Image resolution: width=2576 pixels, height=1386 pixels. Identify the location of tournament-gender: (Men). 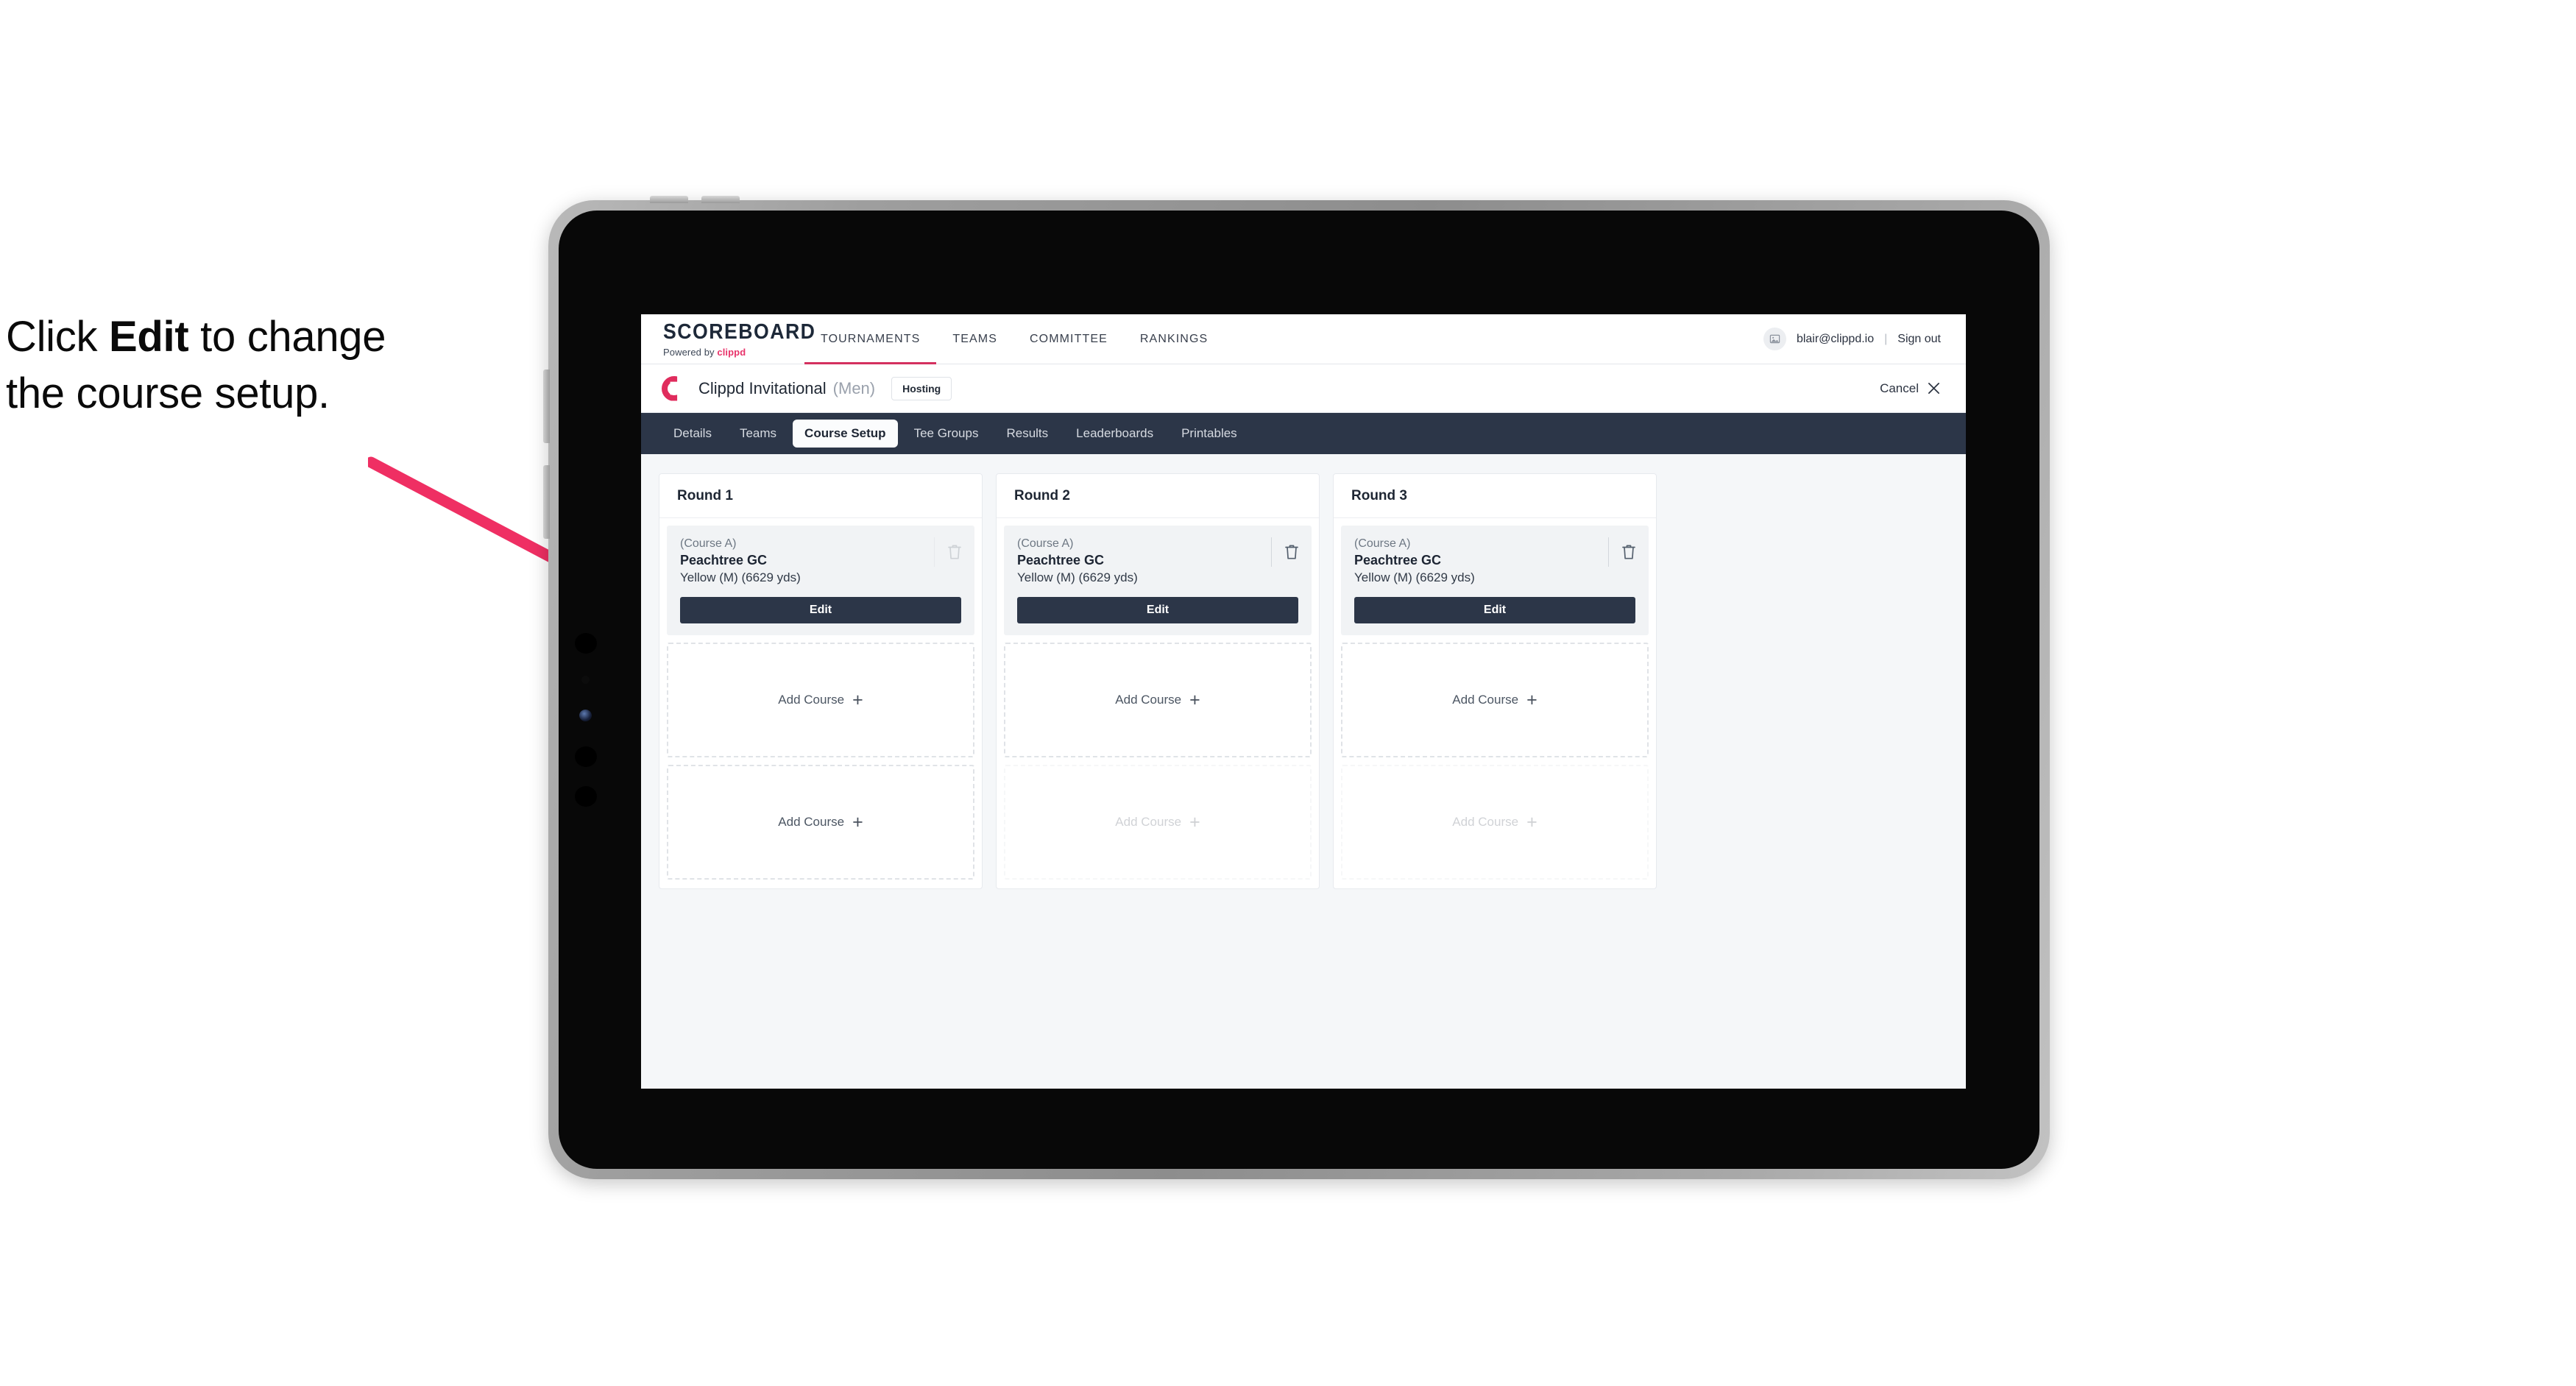
(854, 387).